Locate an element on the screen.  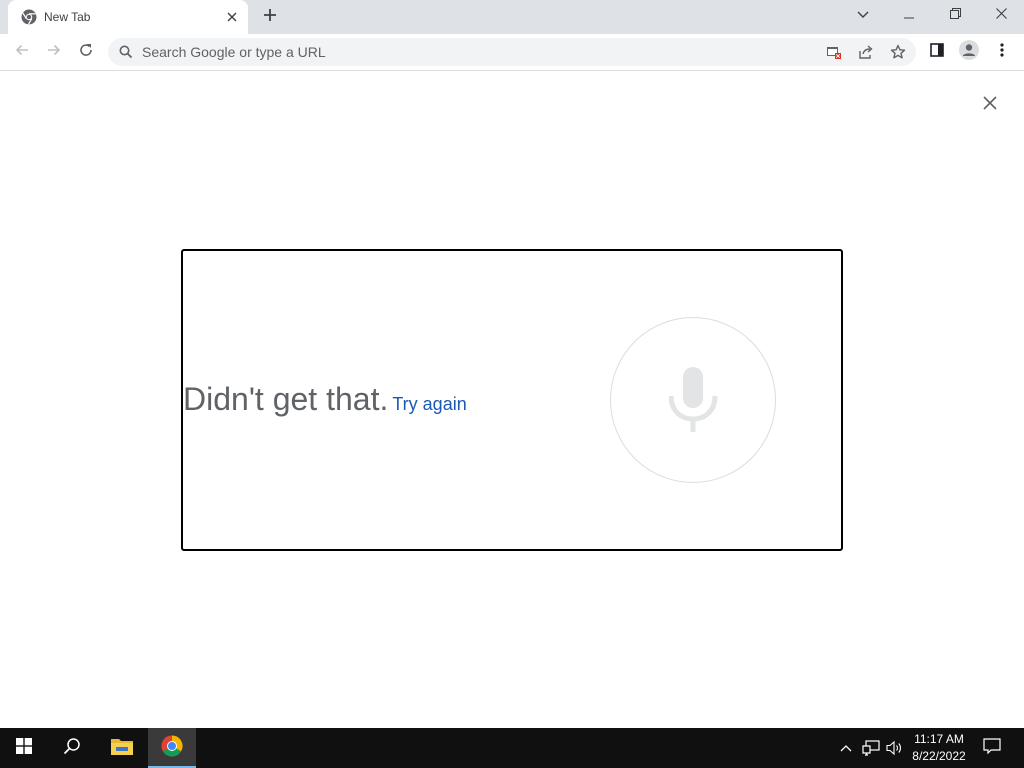
reload-button is located at coordinates (86, 52).